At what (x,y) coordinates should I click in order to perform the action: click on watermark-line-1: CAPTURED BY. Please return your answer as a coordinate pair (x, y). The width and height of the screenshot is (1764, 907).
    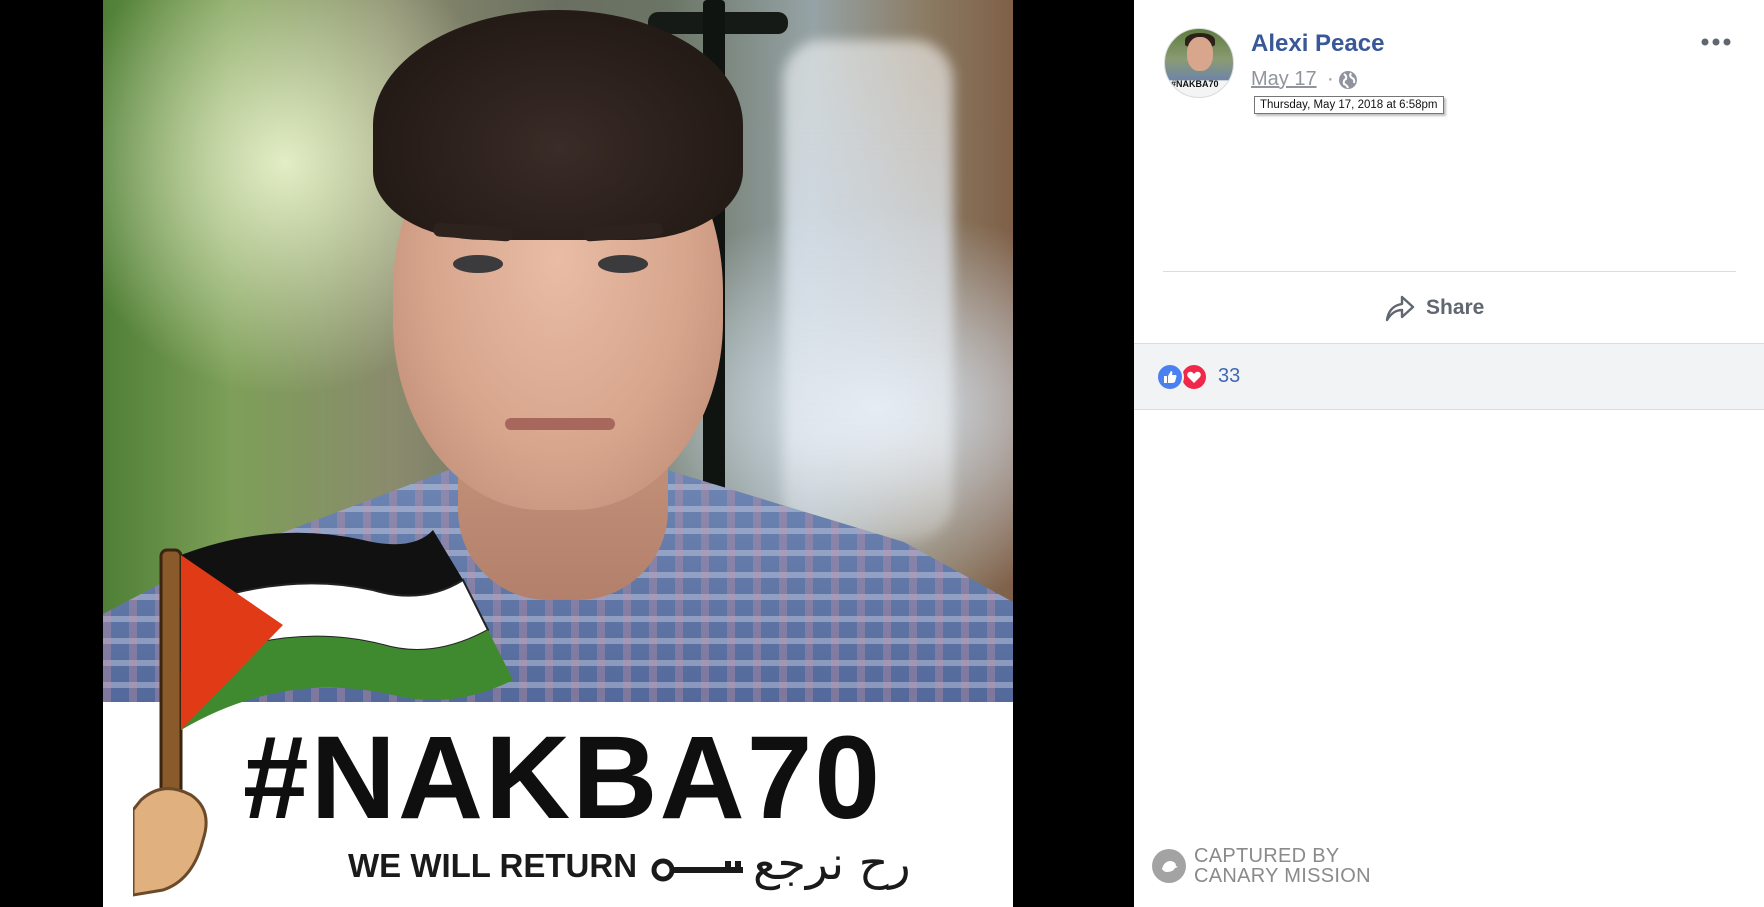
    Looking at the image, I should click on (1267, 856).